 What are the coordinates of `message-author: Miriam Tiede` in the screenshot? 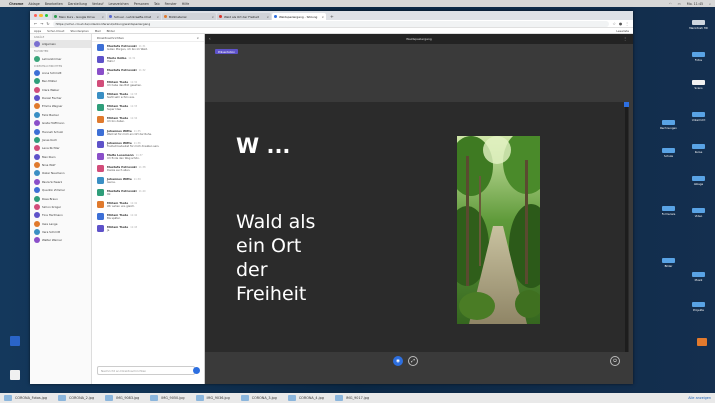 It's located at (117, 227).